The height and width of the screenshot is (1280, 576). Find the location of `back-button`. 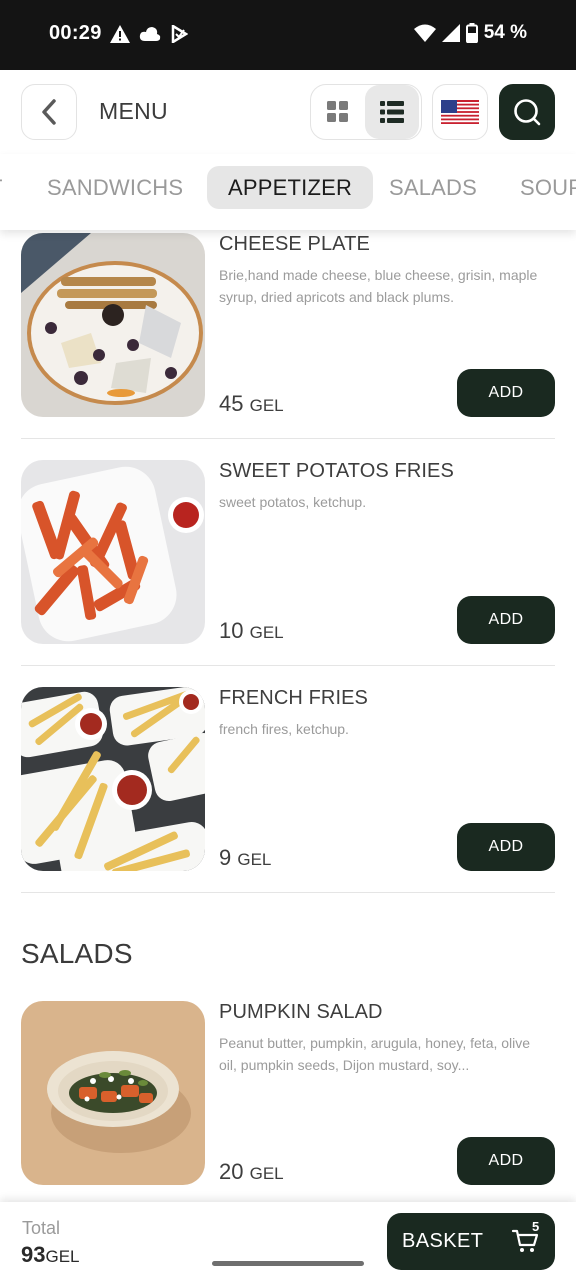

back-button is located at coordinates (49, 112).